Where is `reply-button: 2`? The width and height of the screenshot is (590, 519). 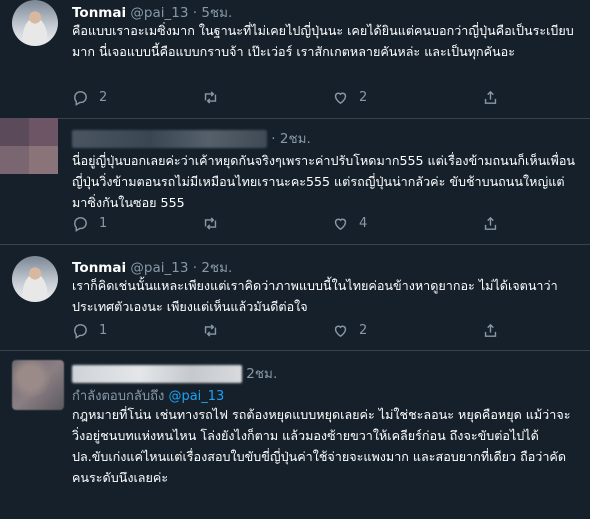
reply-button: 2 is located at coordinates (89, 97).